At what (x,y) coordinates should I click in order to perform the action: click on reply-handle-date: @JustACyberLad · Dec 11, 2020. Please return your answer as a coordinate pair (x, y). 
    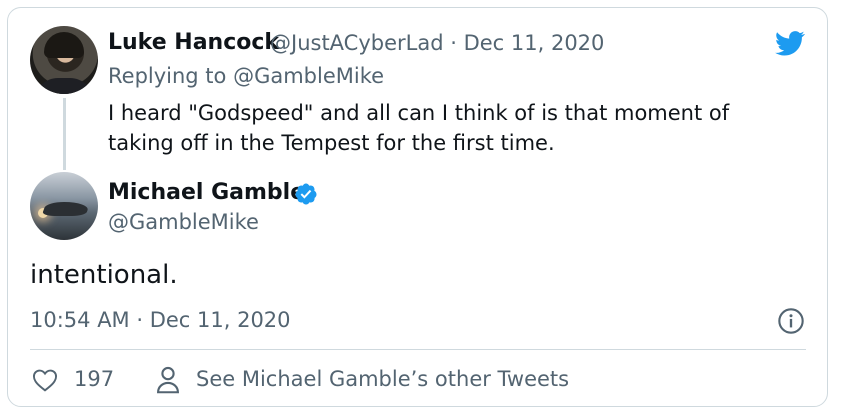
    Looking at the image, I should click on (437, 43).